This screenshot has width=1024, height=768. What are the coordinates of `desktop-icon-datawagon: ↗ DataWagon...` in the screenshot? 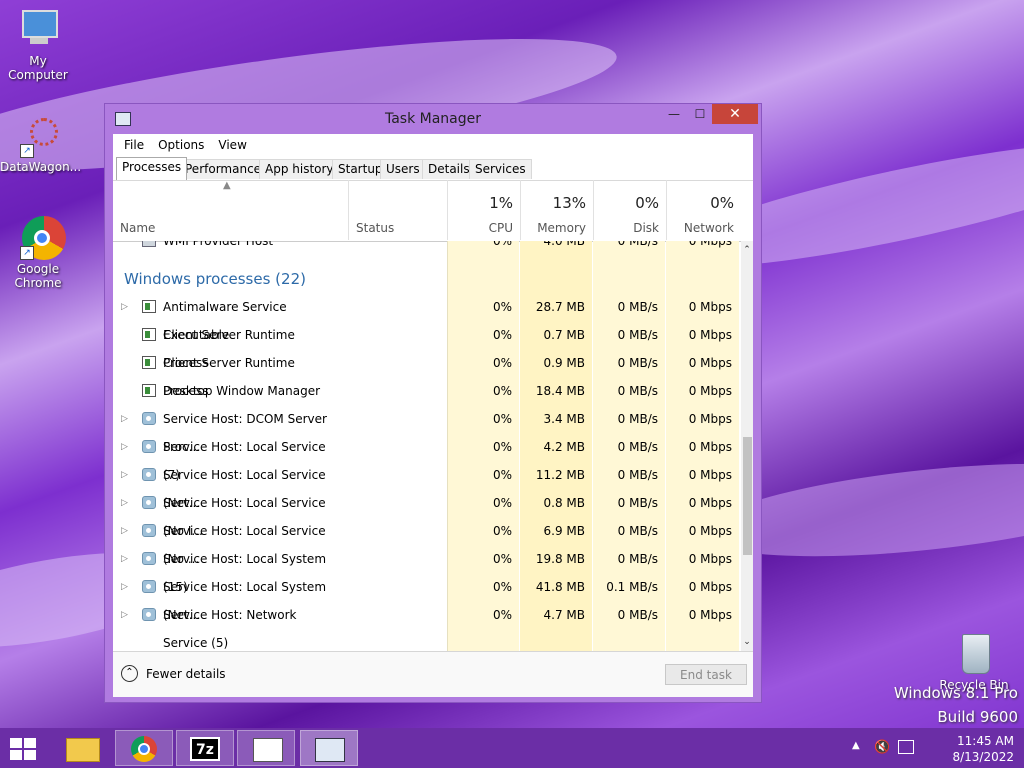 It's located at (40, 144).